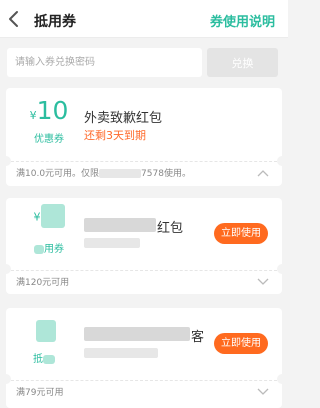 The height and width of the screenshot is (408, 320). I want to click on coupon-footer: 满120元可用, so click(144, 282).